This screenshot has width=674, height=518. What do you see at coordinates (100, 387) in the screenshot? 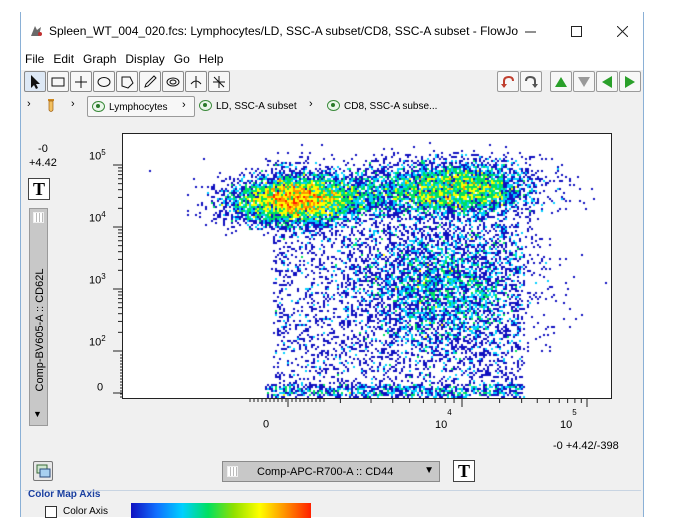
I see `y-tick-label: 0` at bounding box center [100, 387].